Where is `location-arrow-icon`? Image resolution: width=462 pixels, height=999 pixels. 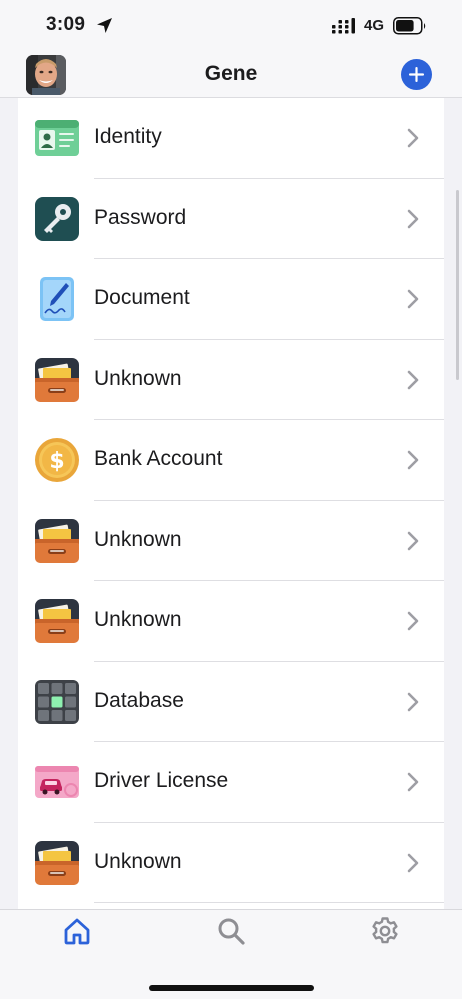
location-arrow-icon is located at coordinates (104, 25).